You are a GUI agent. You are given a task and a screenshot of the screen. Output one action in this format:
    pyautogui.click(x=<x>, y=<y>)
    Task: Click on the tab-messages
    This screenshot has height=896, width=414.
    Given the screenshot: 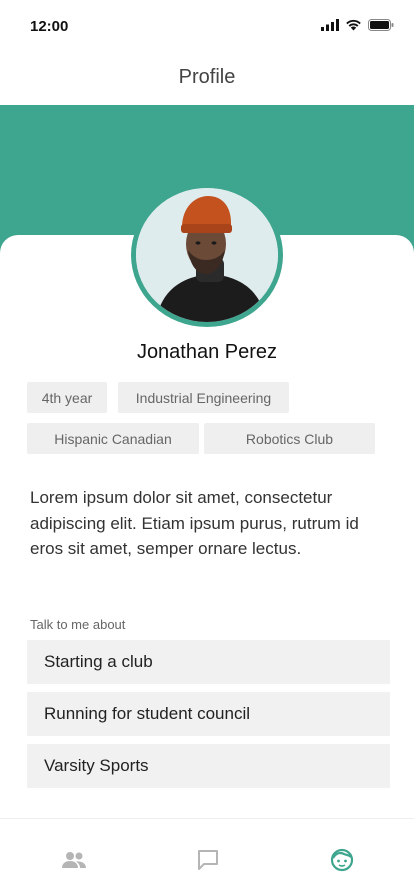 What is the action you would take?
    pyautogui.click(x=208, y=860)
    